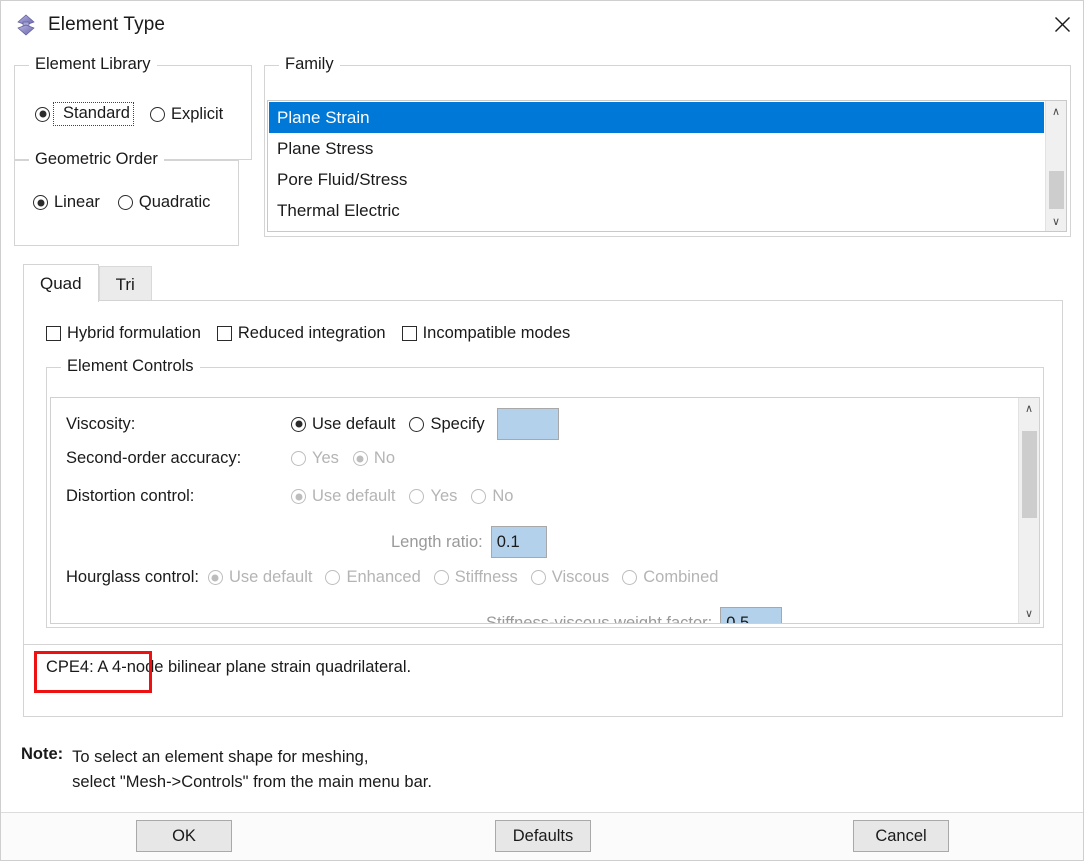 The width and height of the screenshot is (1084, 861). What do you see at coordinates (215, 577) in the screenshot?
I see `radio-hourglass-use-default-dot` at bounding box center [215, 577].